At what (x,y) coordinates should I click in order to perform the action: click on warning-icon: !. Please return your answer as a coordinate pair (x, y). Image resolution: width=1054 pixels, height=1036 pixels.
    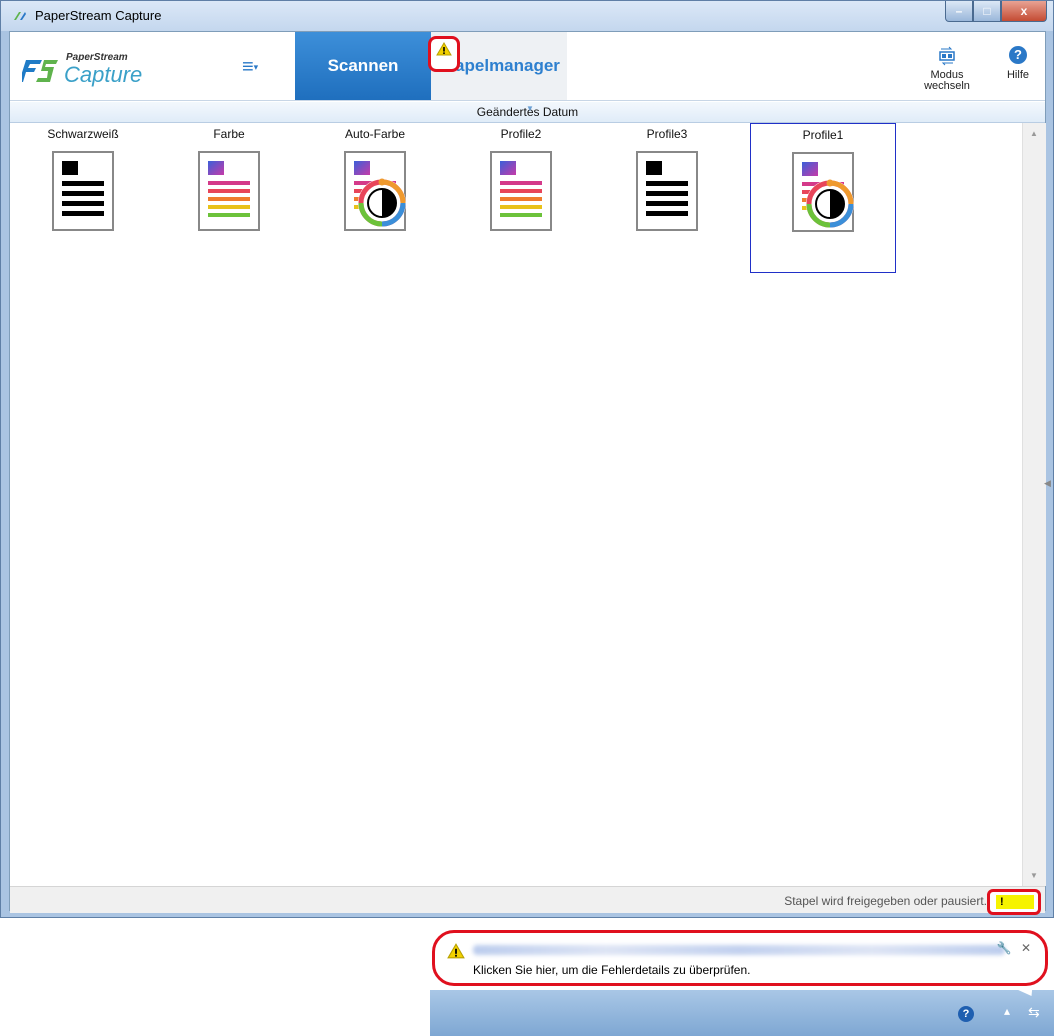
    Looking at the image, I should click on (1015, 902).